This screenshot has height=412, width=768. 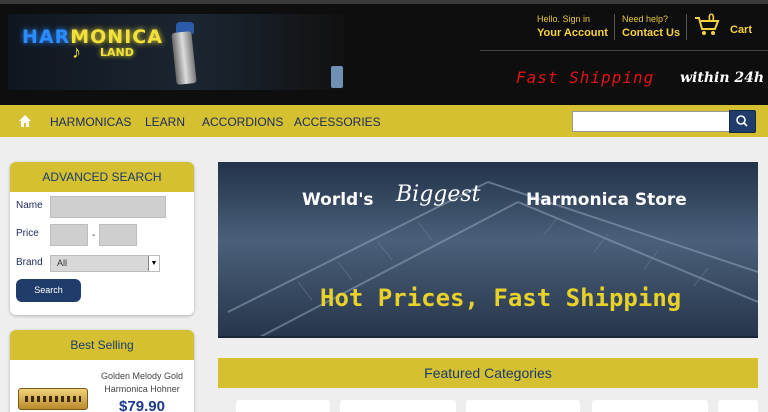 I want to click on price-max-field, so click(x=118, y=235).